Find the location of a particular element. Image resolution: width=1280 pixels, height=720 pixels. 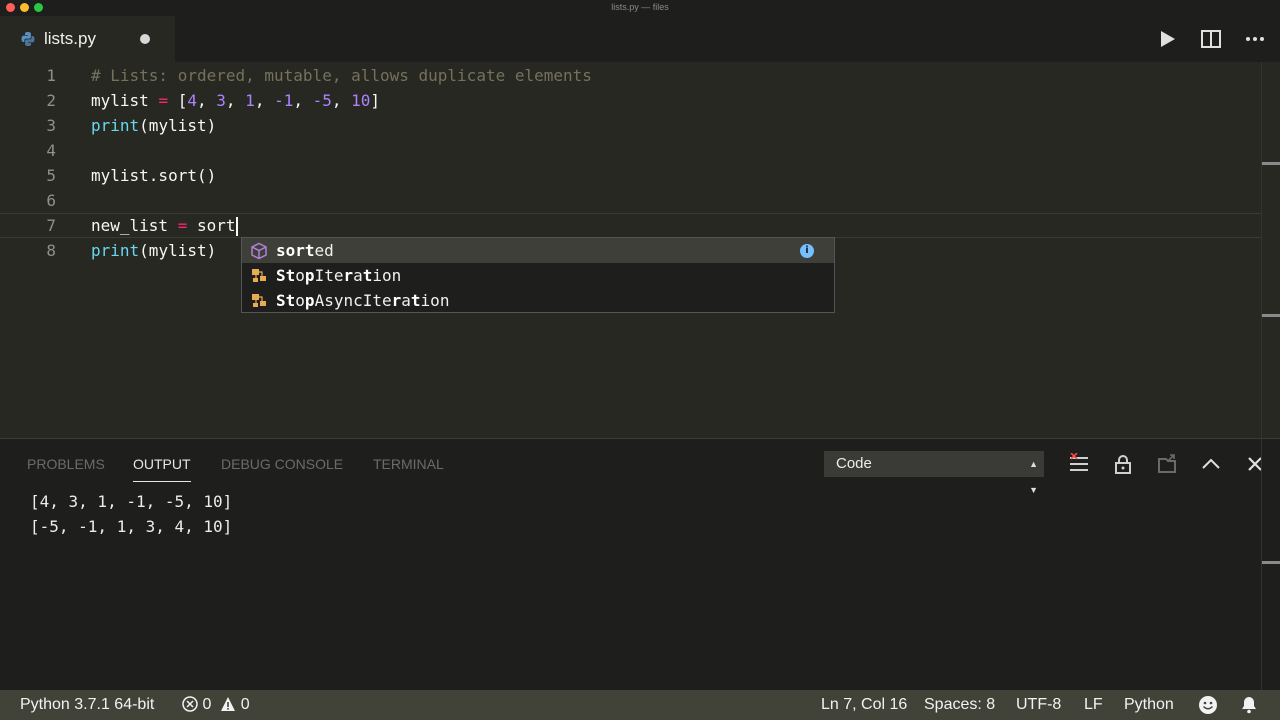

code-line: 3 print(mylist) is located at coordinates (631, 125).